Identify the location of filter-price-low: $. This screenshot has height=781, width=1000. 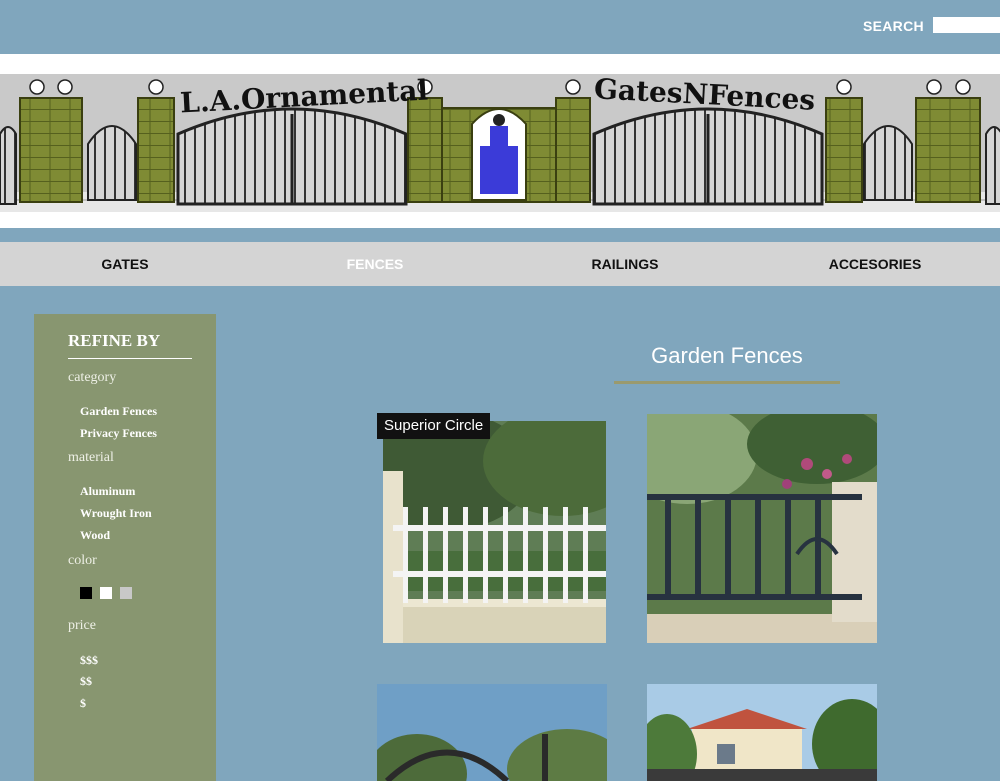
(83, 703).